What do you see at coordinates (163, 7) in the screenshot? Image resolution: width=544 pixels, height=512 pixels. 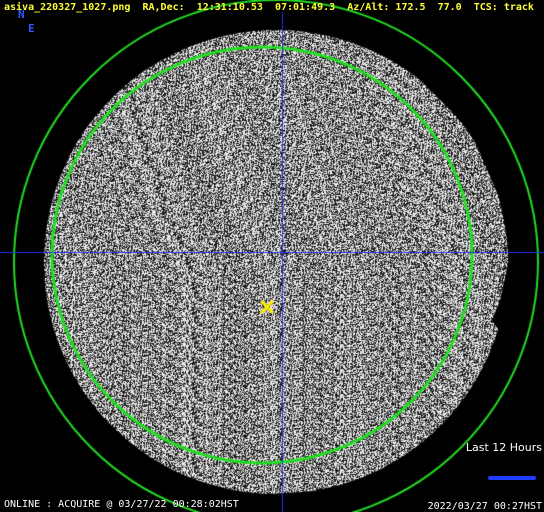 I see `radec-label: RA,Dec:` at bounding box center [163, 7].